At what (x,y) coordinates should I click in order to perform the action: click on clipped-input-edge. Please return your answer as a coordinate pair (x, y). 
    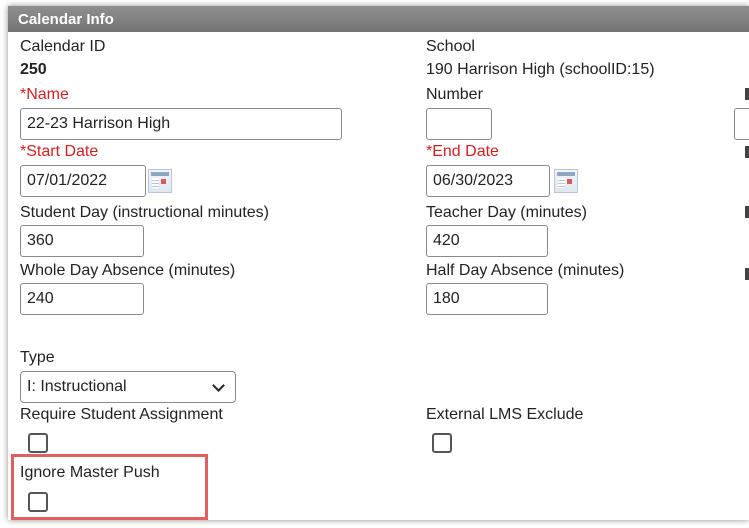
    Looking at the image, I should click on (741, 124).